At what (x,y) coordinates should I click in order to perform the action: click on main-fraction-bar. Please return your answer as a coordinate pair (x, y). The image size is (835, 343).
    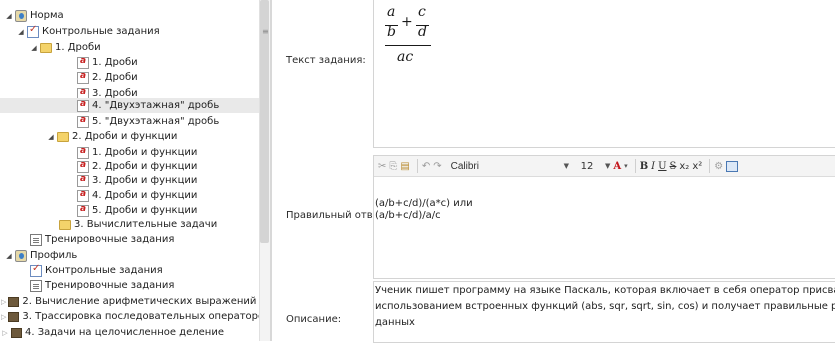
    Looking at the image, I should click on (408, 45).